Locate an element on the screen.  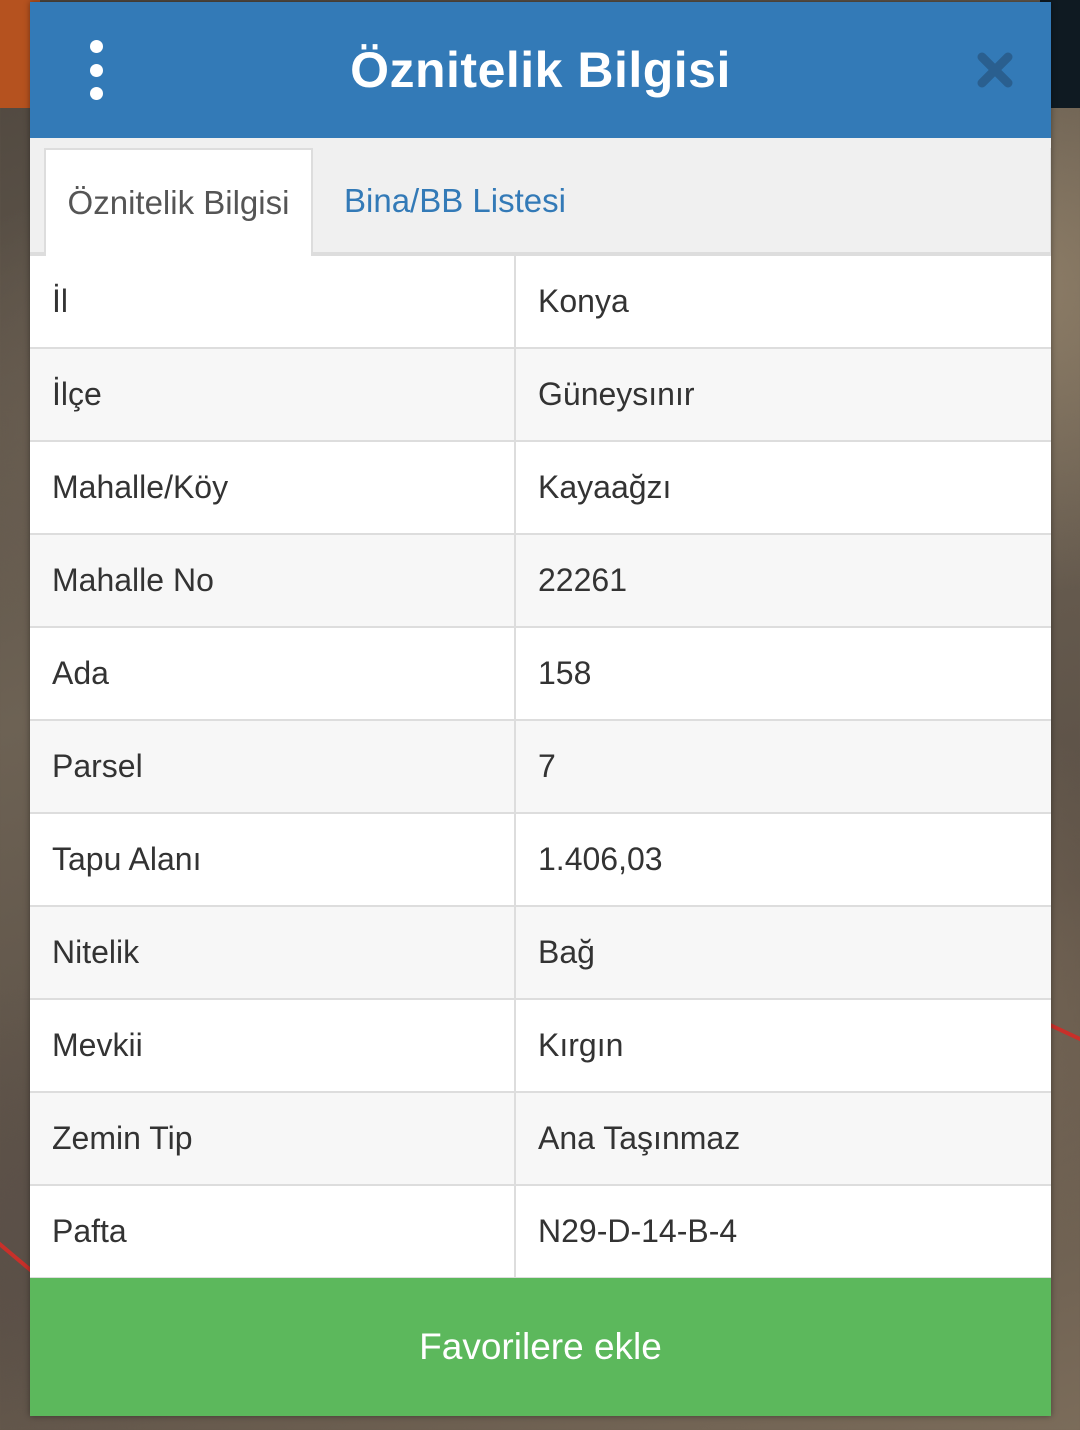
attribute-value: 7 is located at coordinates (782, 766).